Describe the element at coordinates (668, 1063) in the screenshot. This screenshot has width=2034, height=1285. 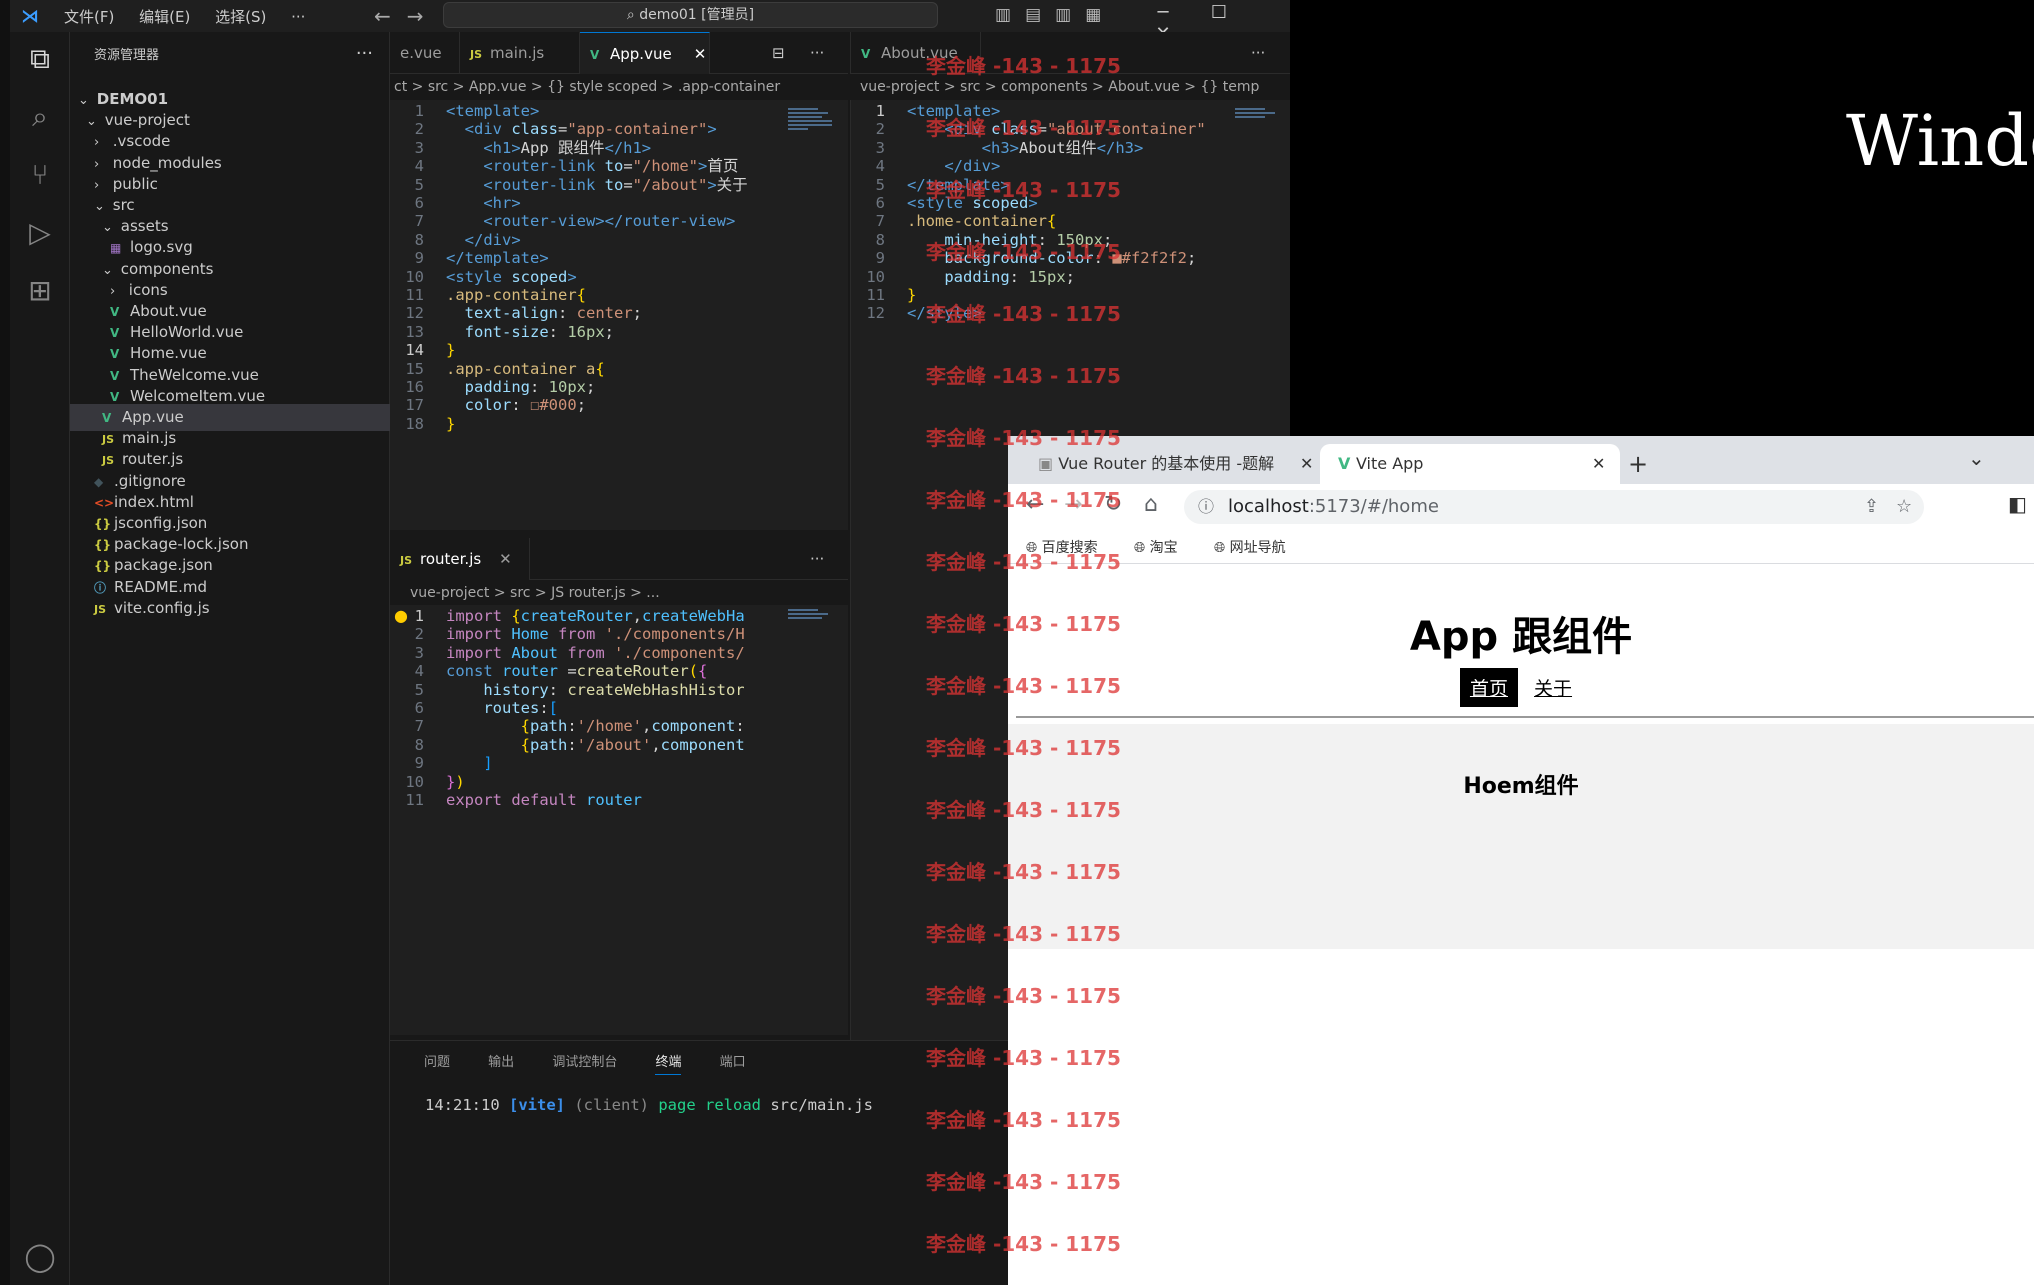
I see `tab-terminal: 终端` at that location.